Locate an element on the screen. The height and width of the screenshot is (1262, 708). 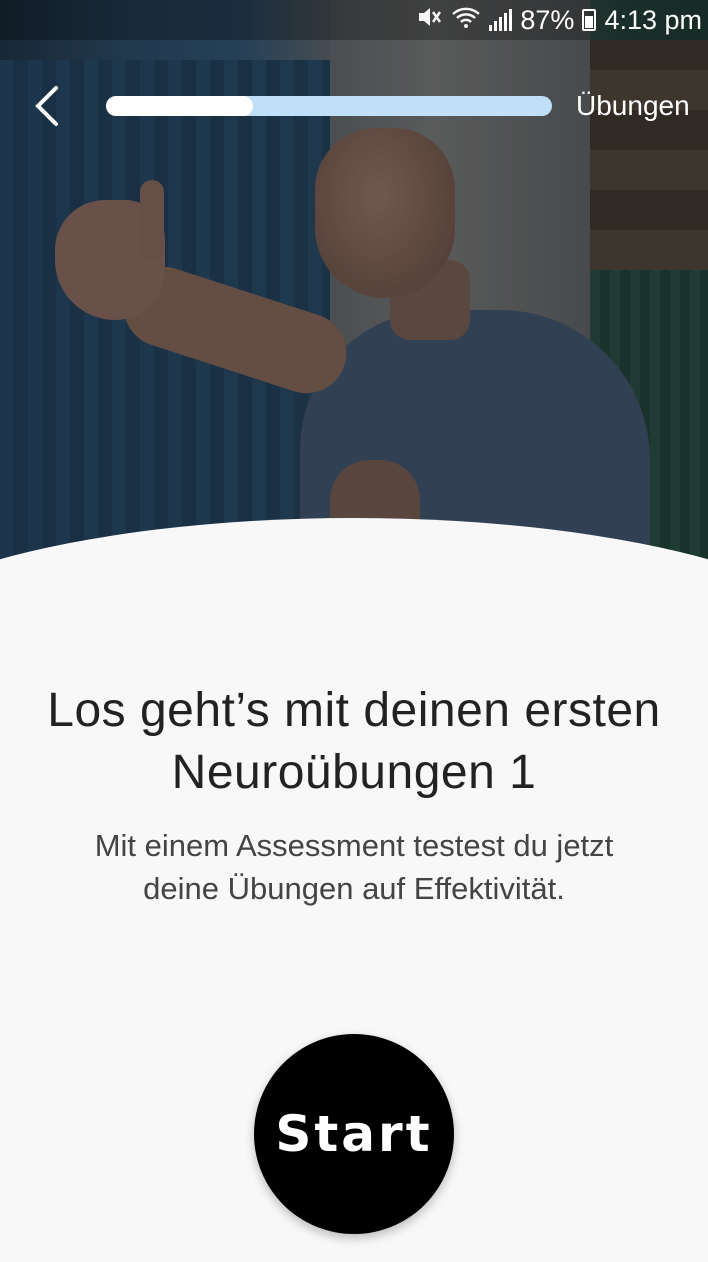
page-title-line-1: Los geht’s mit deinen ersten is located at coordinates (354, 710).